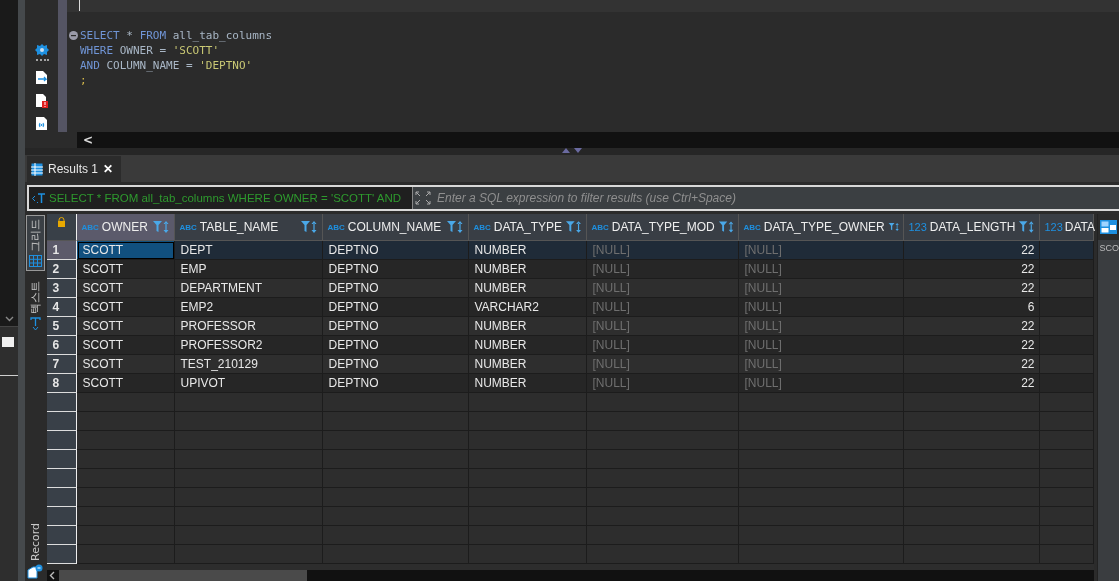 The image size is (1119, 581). I want to click on results-tab: Results 1 ✕, so click(74, 169).